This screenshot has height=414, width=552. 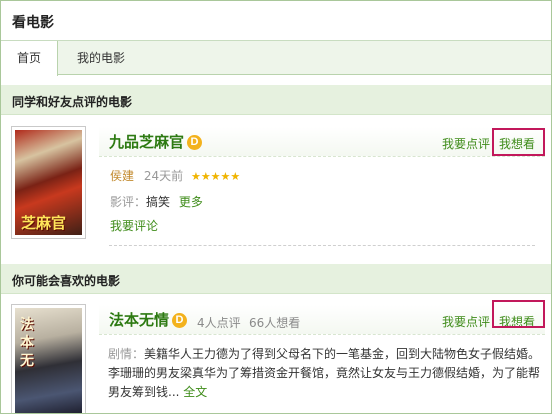 I want to click on section-friends-reviews: 同学和好友点评的电影, so click(x=276, y=100).